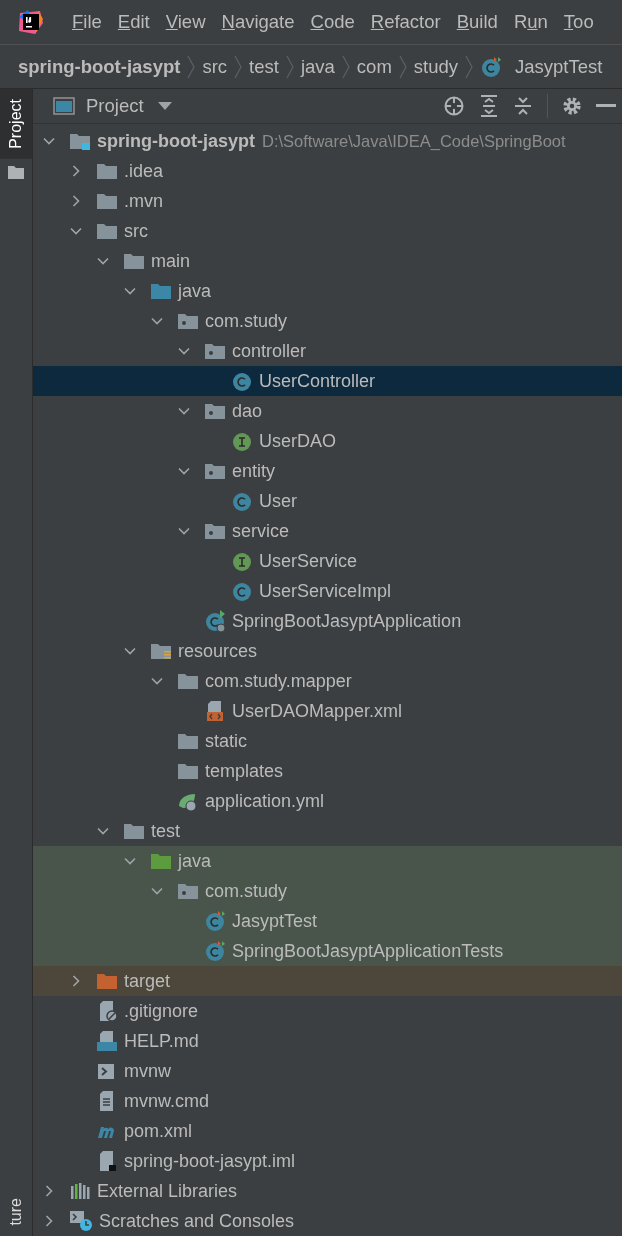 This screenshot has height=1236, width=622. What do you see at coordinates (161, 1041) in the screenshot?
I see `tree-item: HELP.md` at bounding box center [161, 1041].